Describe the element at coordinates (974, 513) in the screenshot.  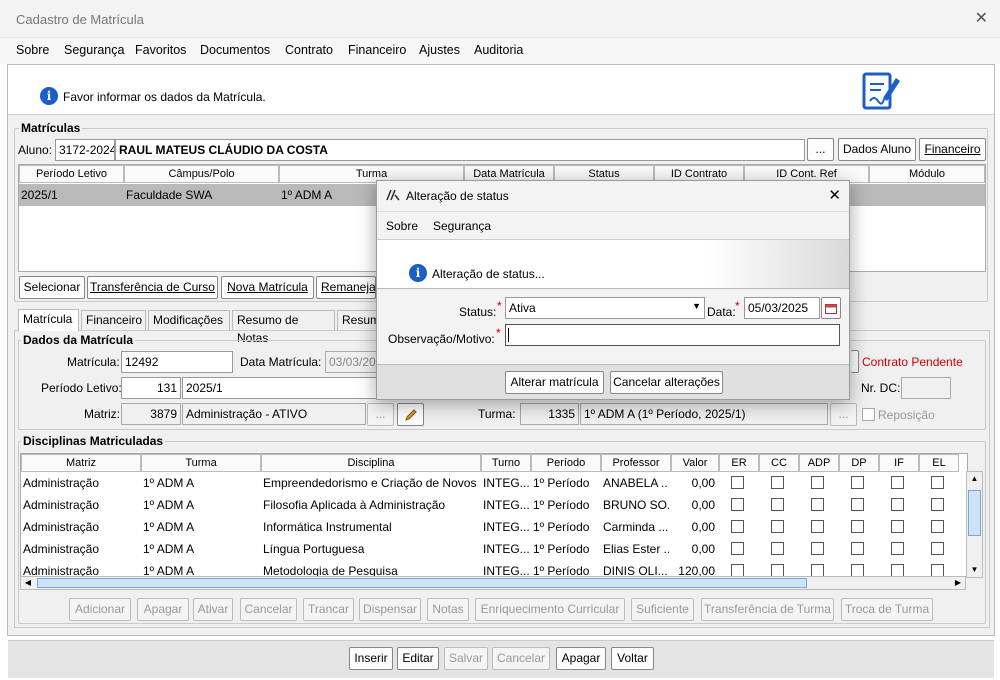
I see `scroll-thumb` at that location.